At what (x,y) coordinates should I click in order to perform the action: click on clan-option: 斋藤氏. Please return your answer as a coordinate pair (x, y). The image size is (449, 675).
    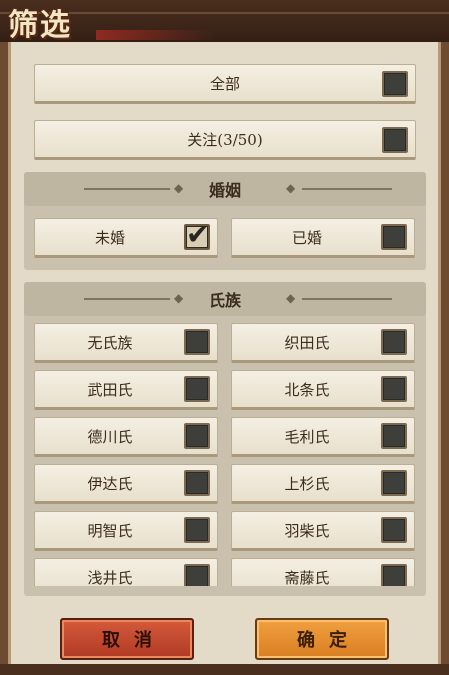
    Looking at the image, I should click on (323, 572).